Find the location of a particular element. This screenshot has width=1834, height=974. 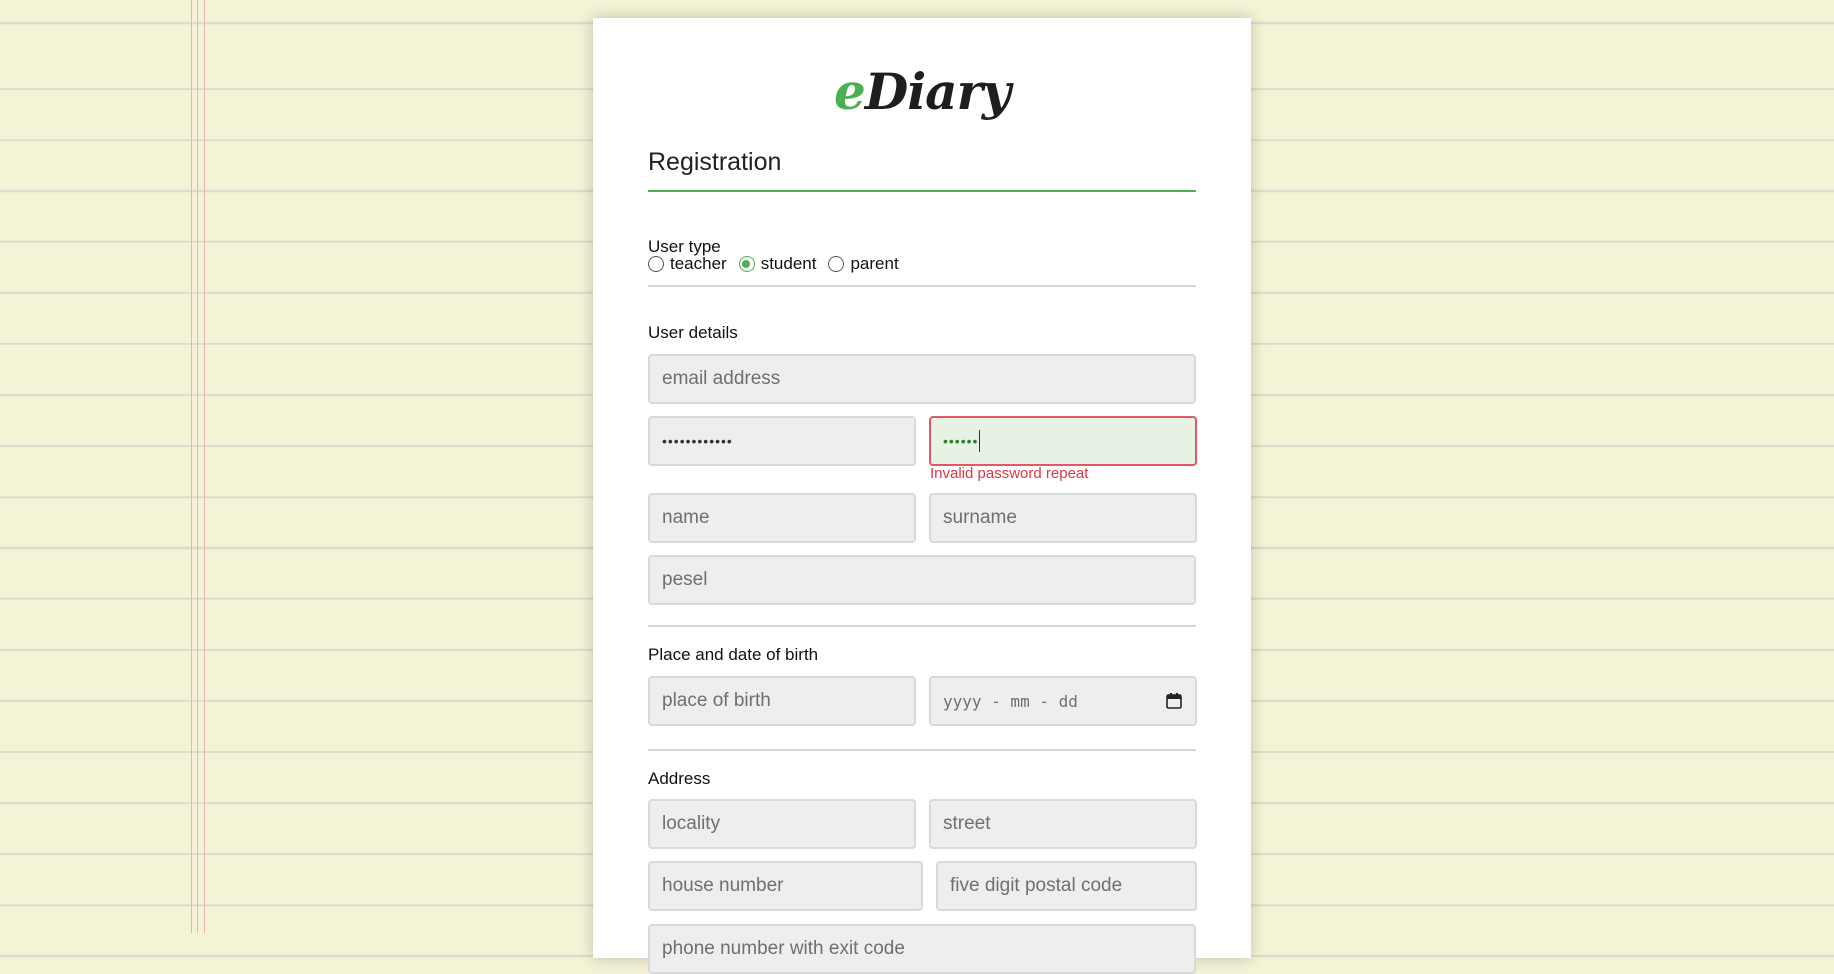

radio-parent: parent is located at coordinates (863, 264).